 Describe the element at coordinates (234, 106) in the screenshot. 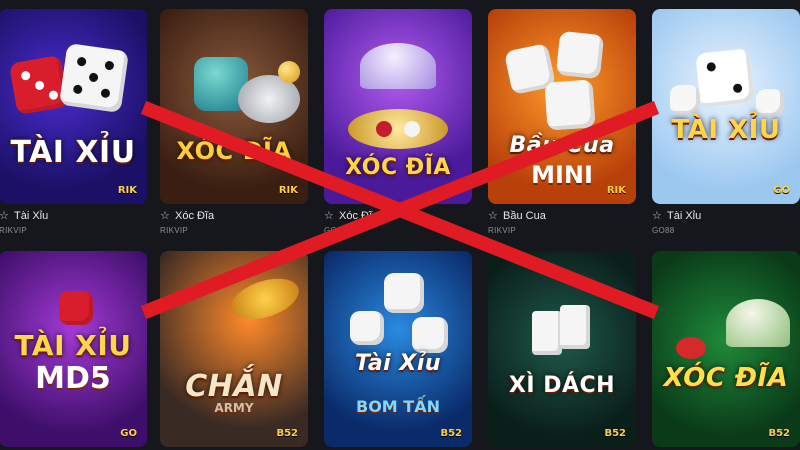

I see `game-thumbnail: XÓC ĐĨA RIK` at that location.